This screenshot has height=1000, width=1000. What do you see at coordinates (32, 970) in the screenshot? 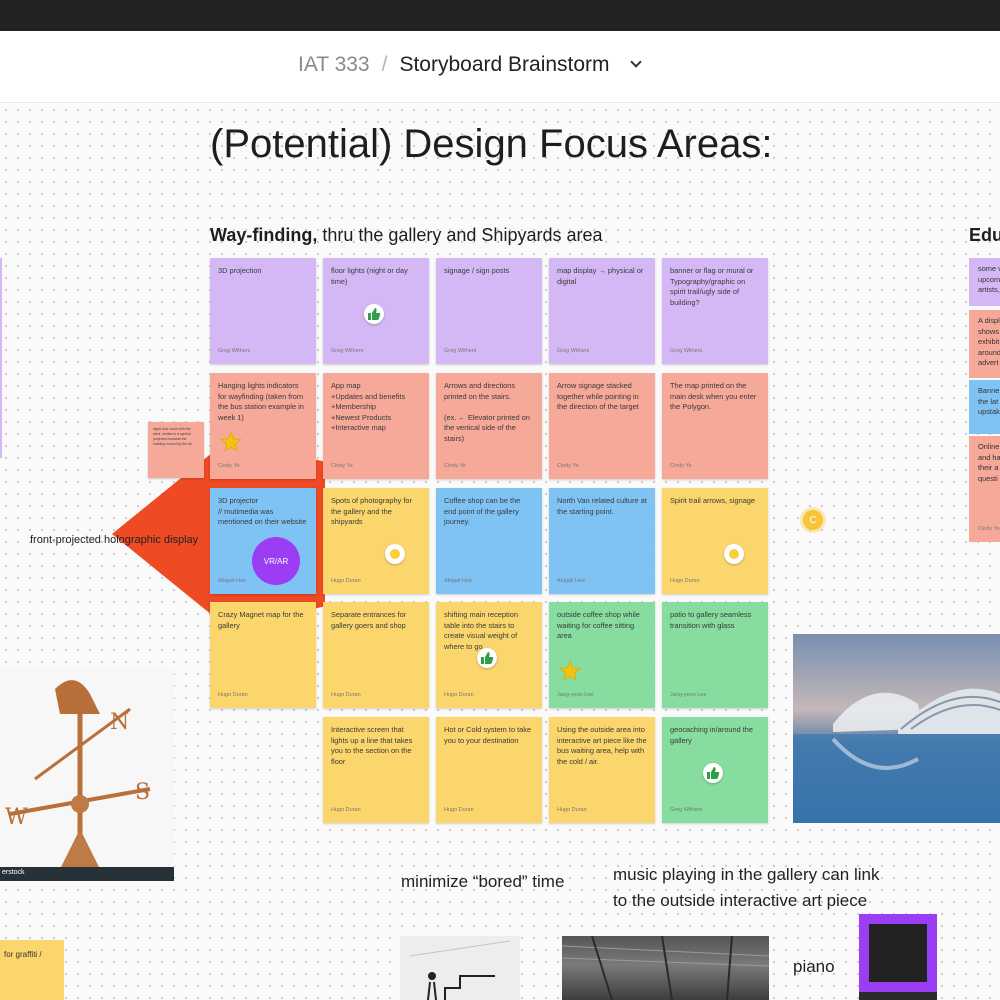
I see `bottom-sticky-note: for graffiti /` at bounding box center [32, 970].